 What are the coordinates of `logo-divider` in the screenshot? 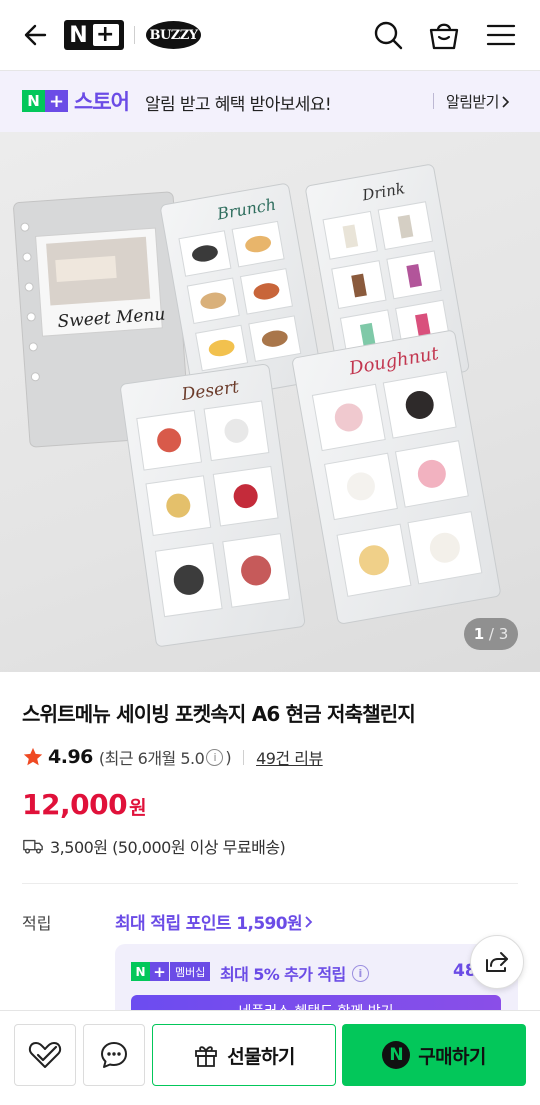 It's located at (134, 35).